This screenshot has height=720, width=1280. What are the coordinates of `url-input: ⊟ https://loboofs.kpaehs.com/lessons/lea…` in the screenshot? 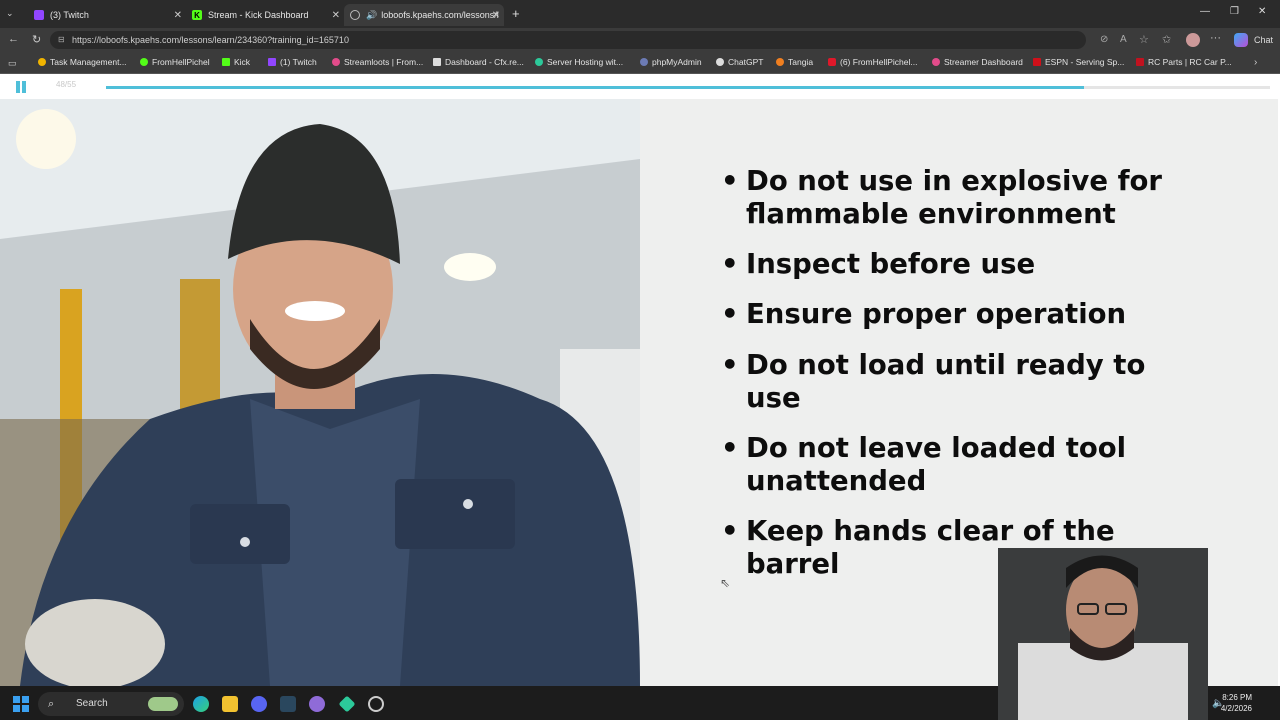 It's located at (568, 40).